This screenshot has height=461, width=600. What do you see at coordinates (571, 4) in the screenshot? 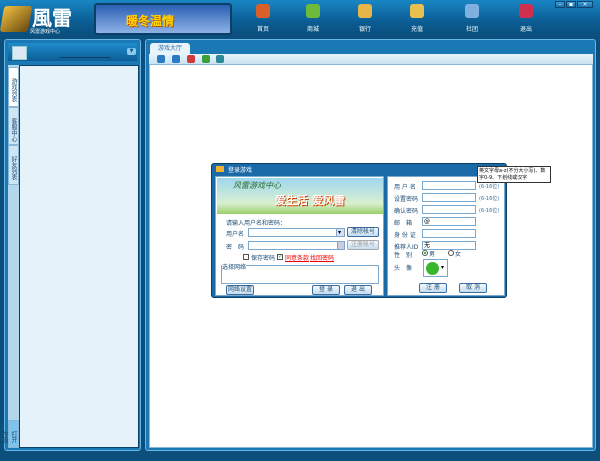
I see `maximize-button: ▪` at bounding box center [571, 4].